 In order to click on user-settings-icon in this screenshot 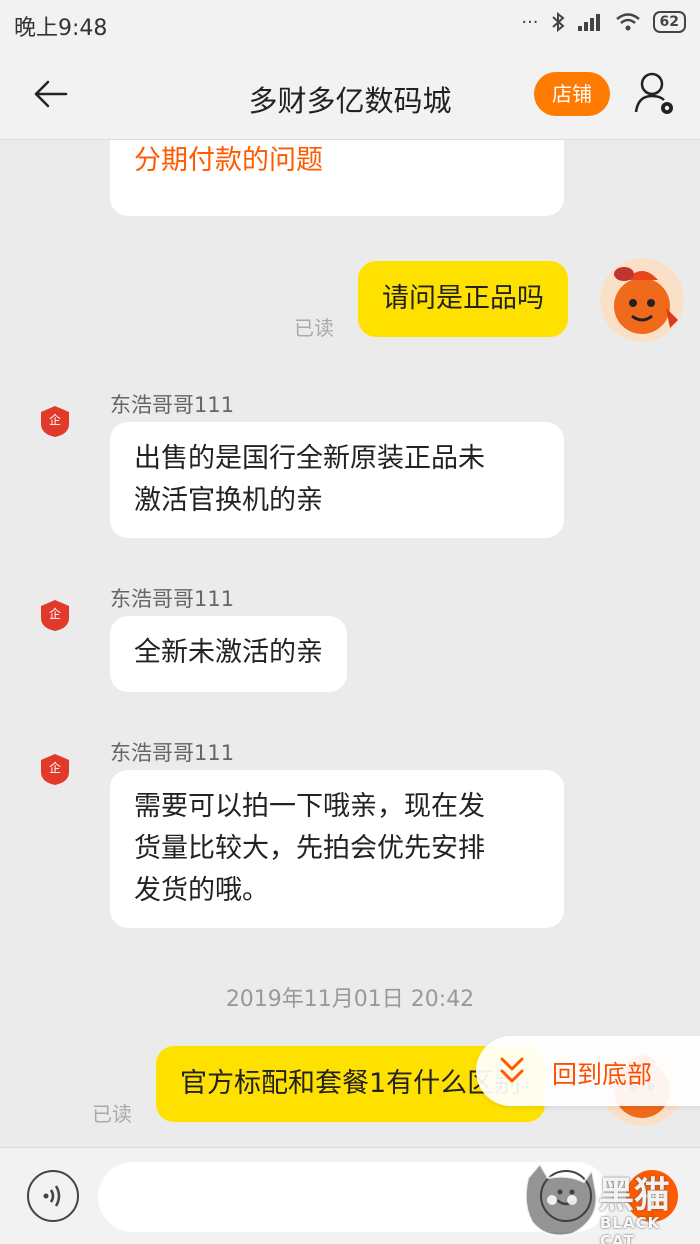, I will do `click(655, 93)`.